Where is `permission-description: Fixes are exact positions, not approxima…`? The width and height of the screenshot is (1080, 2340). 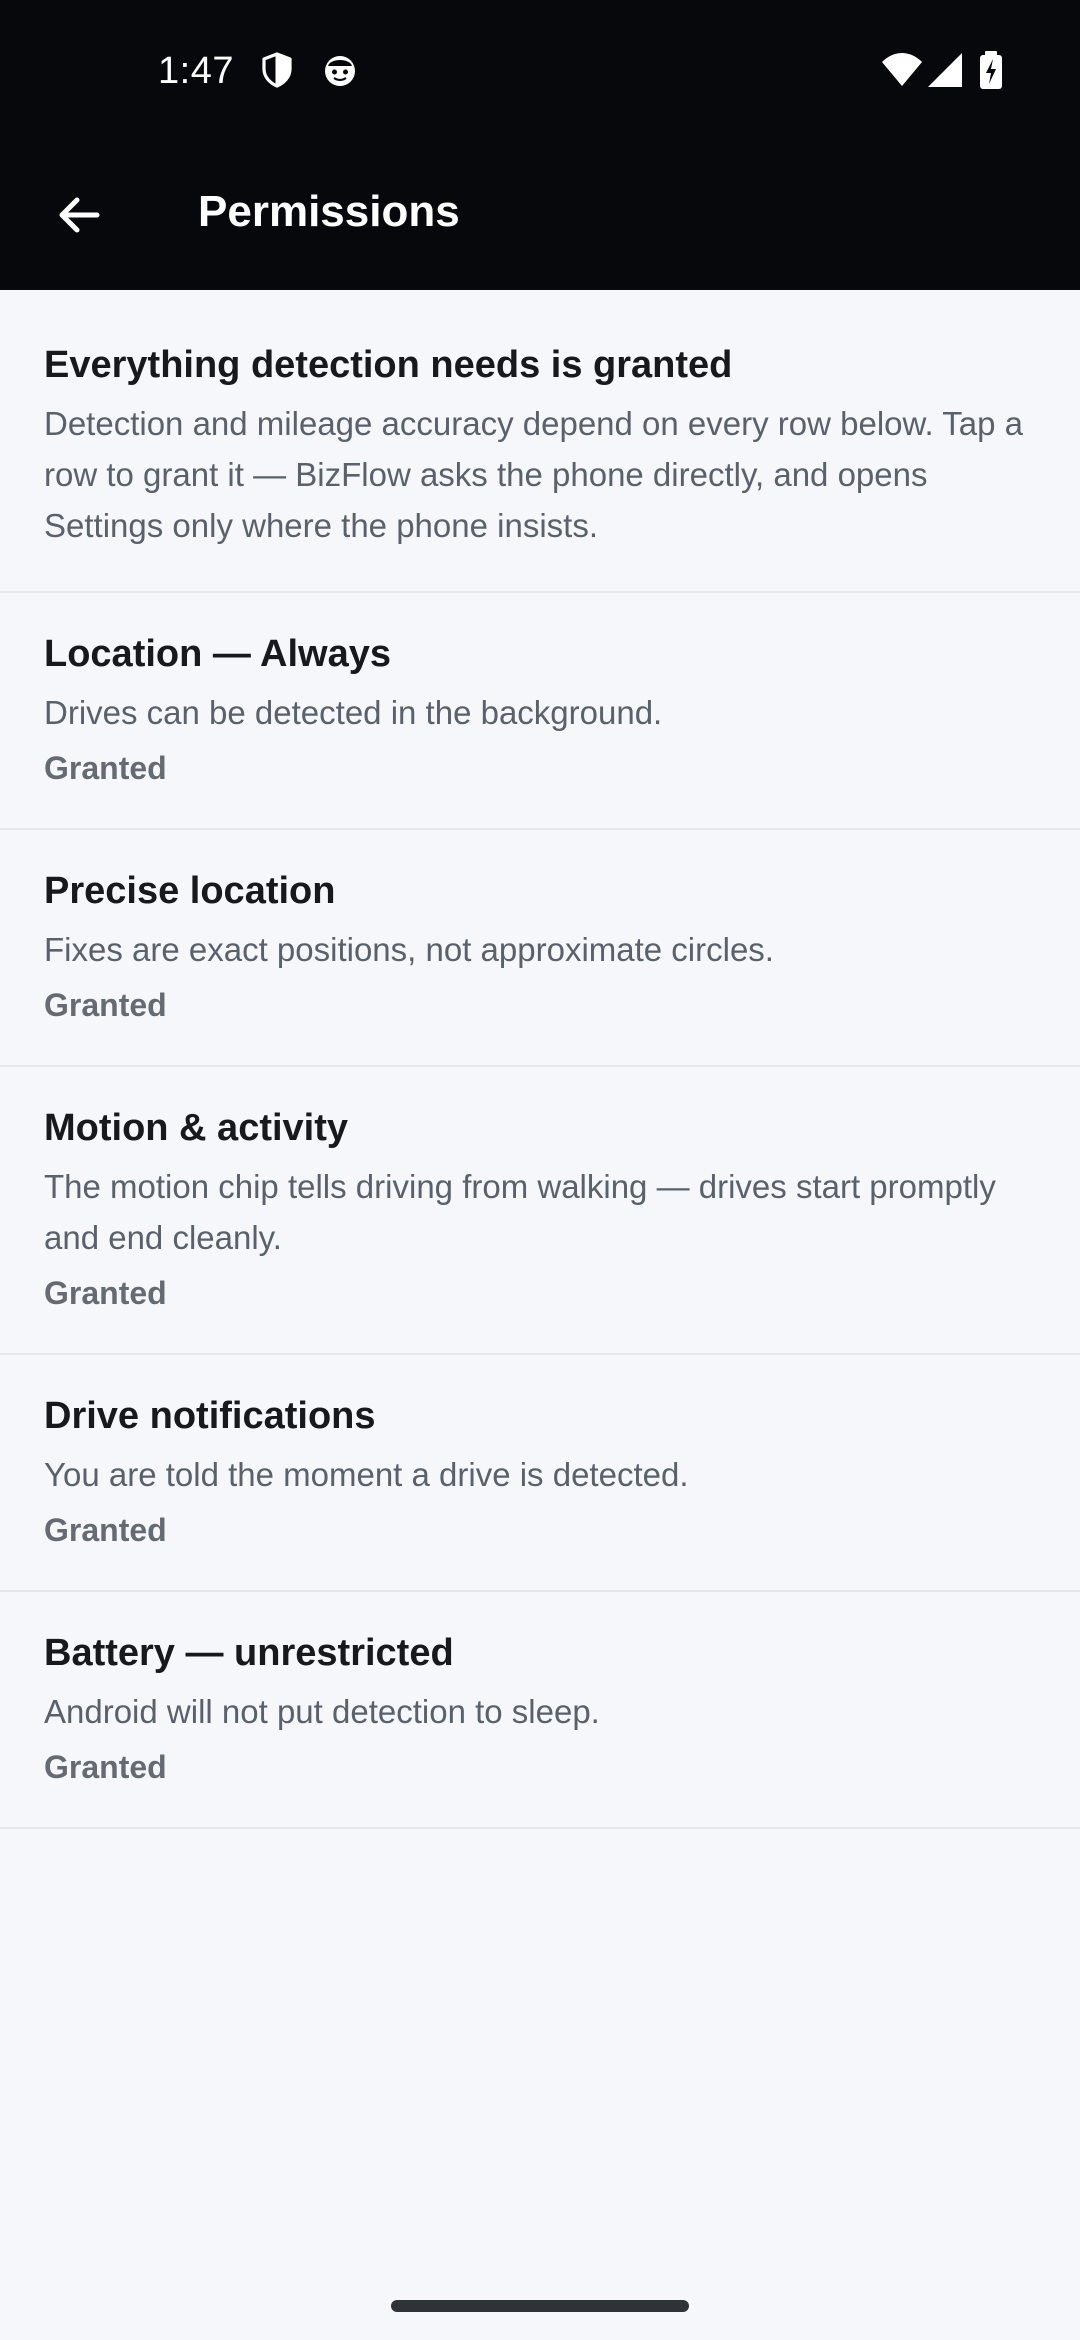
permission-description: Fixes are exact positions, not approxima… is located at coordinates (409, 949).